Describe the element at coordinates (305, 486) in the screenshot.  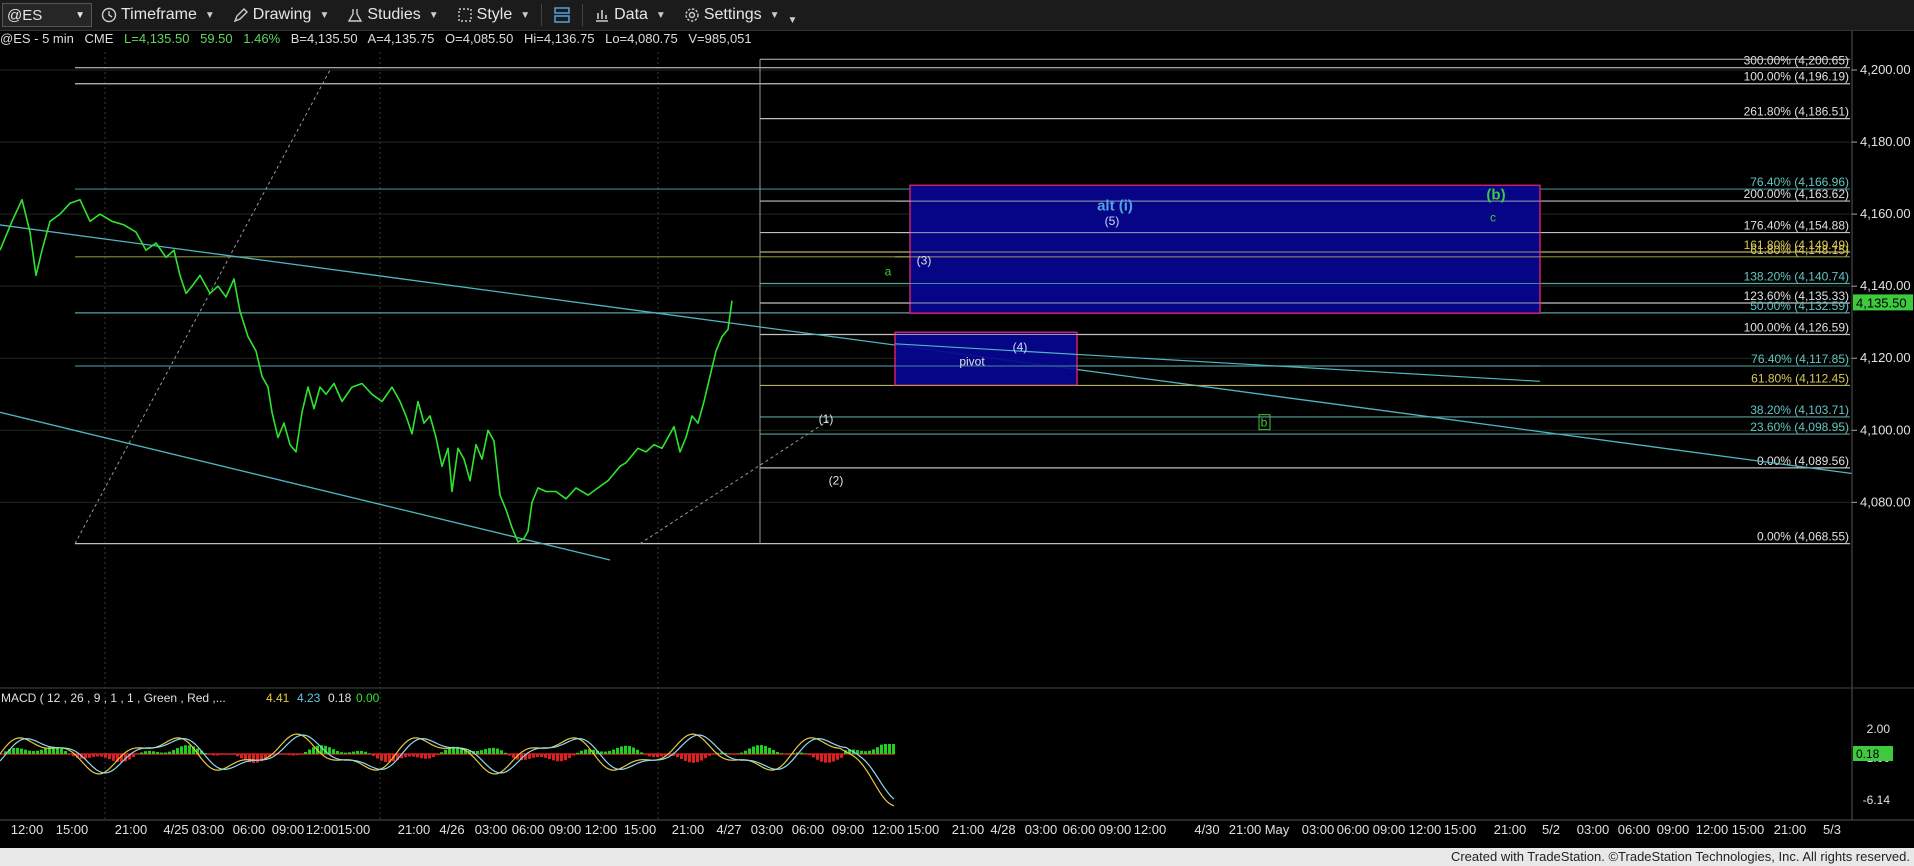
I see `lower-trendline` at that location.